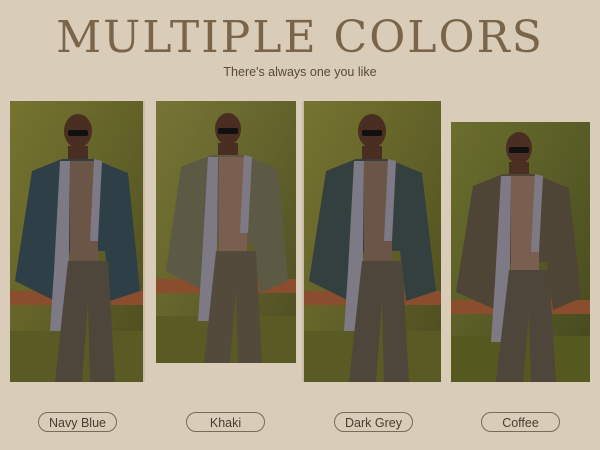 This screenshot has width=600, height=450. What do you see at coordinates (300, 37) in the screenshot?
I see `page-title: MULTIPLE COLORS` at bounding box center [300, 37].